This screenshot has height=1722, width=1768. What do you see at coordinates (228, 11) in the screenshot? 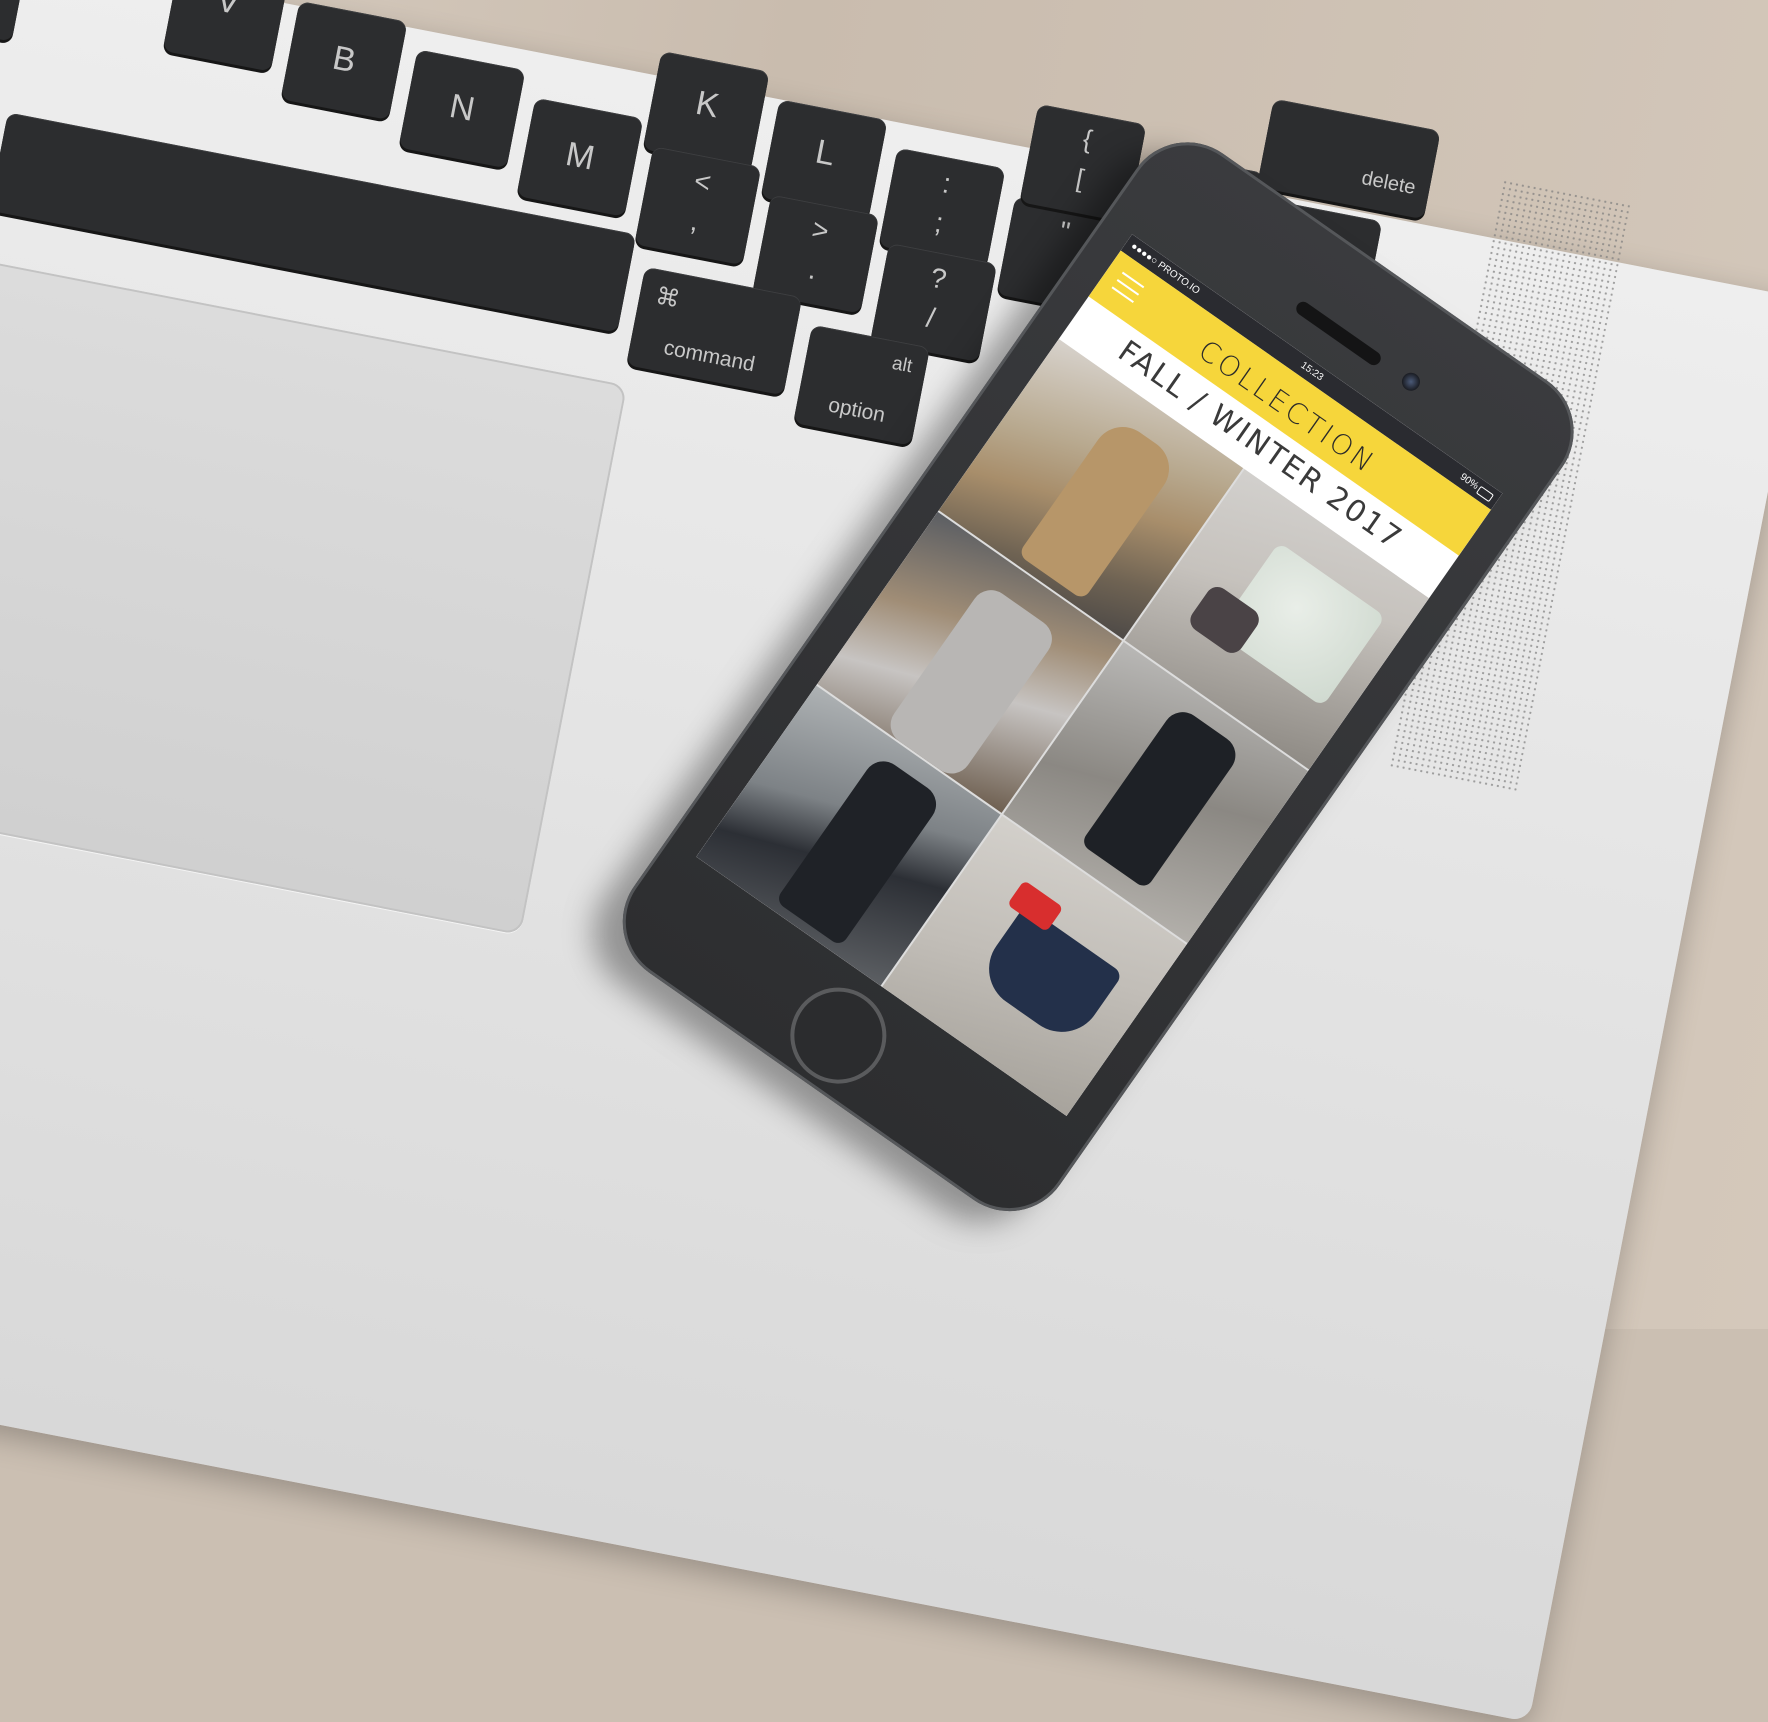
I see `key-label: V` at bounding box center [228, 11].